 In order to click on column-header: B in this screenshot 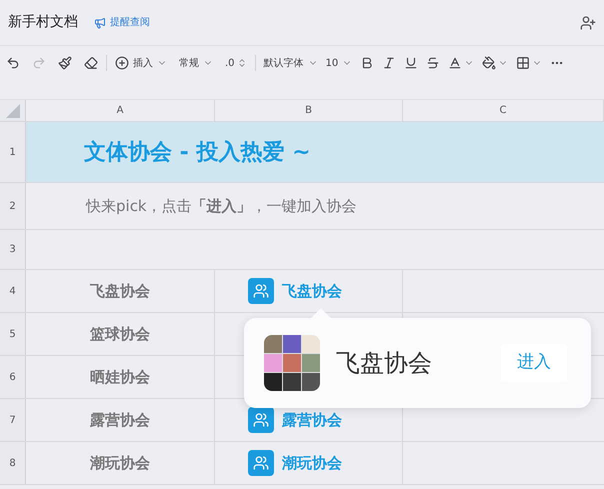, I will do `click(309, 110)`.